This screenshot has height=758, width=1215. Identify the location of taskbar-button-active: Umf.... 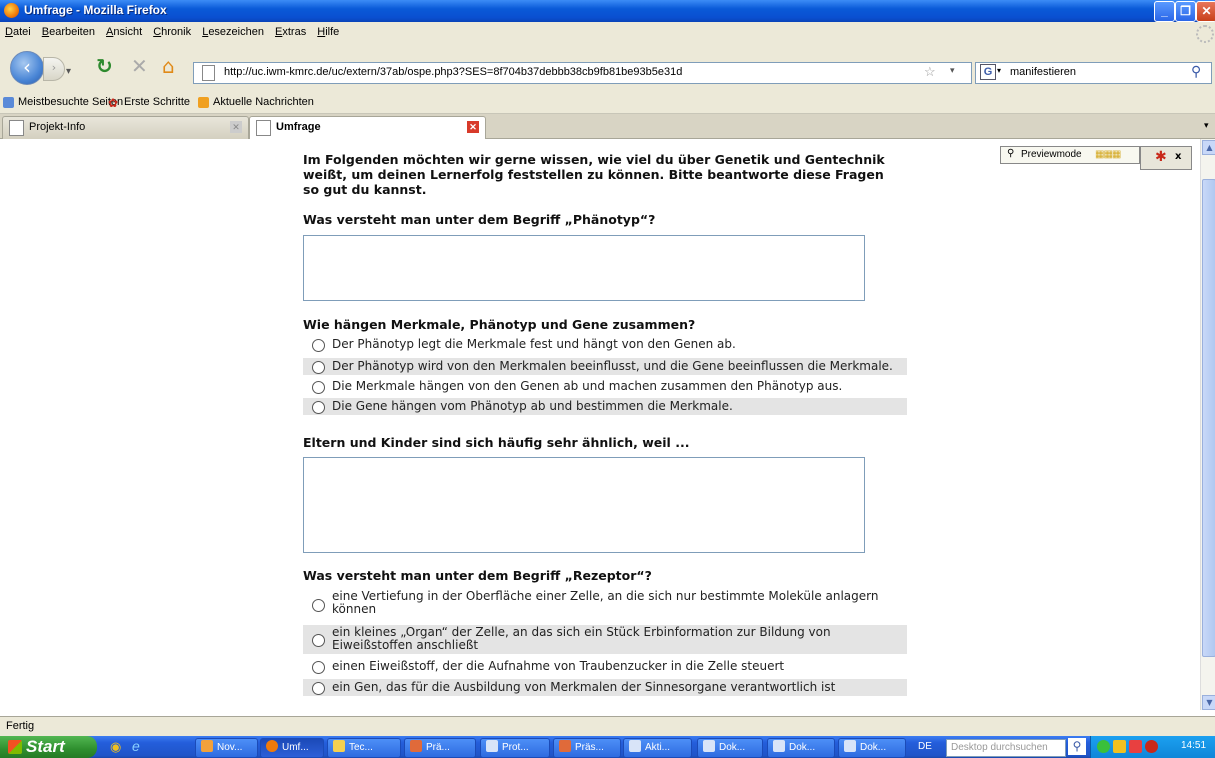
(292, 748).